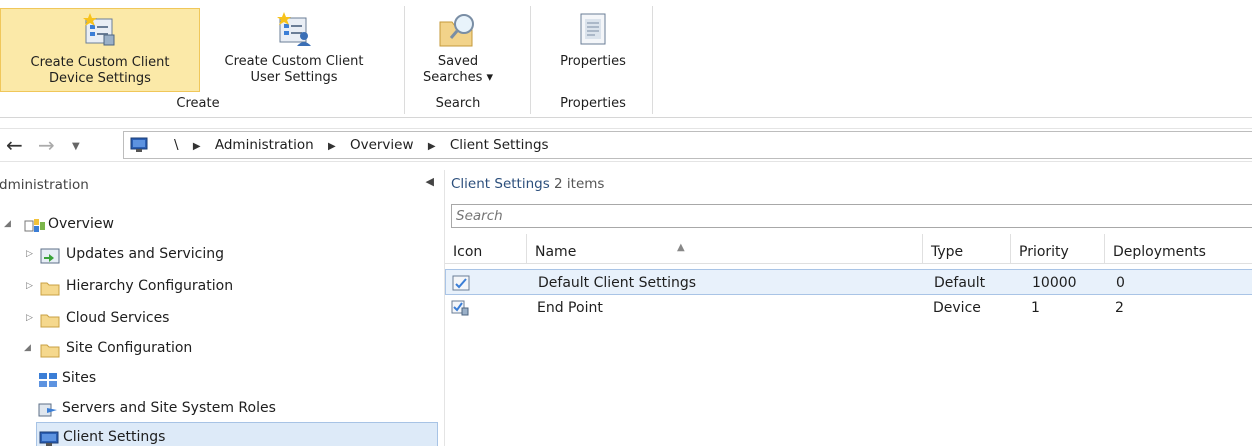 This screenshot has width=1252, height=446. What do you see at coordinates (1035, 308) in the screenshot?
I see `row-priority: 1` at bounding box center [1035, 308].